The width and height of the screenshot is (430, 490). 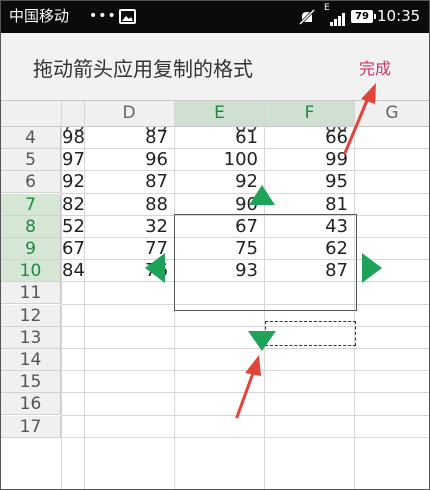 What do you see at coordinates (216, 205) in the screenshot?
I see `cell-e-7: 90` at bounding box center [216, 205].